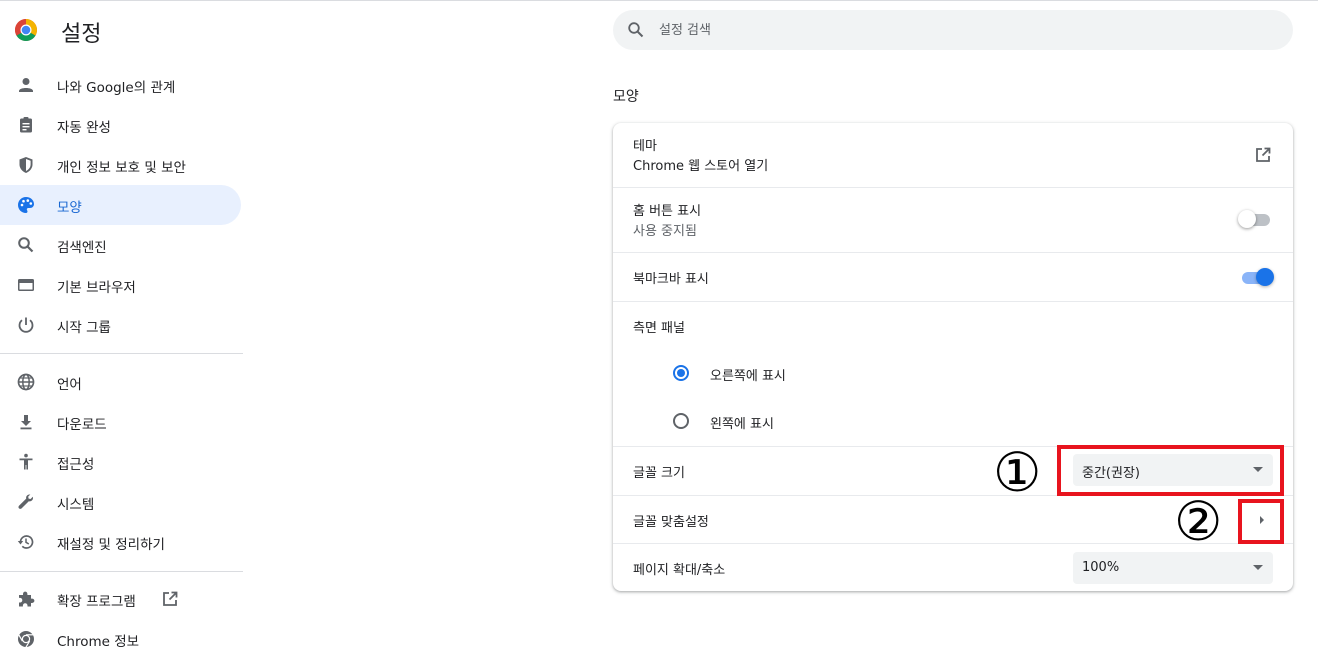 The height and width of the screenshot is (667, 1318). Describe the element at coordinates (69, 208) in the screenshot. I see `sidebar-item-label: 모양` at that location.